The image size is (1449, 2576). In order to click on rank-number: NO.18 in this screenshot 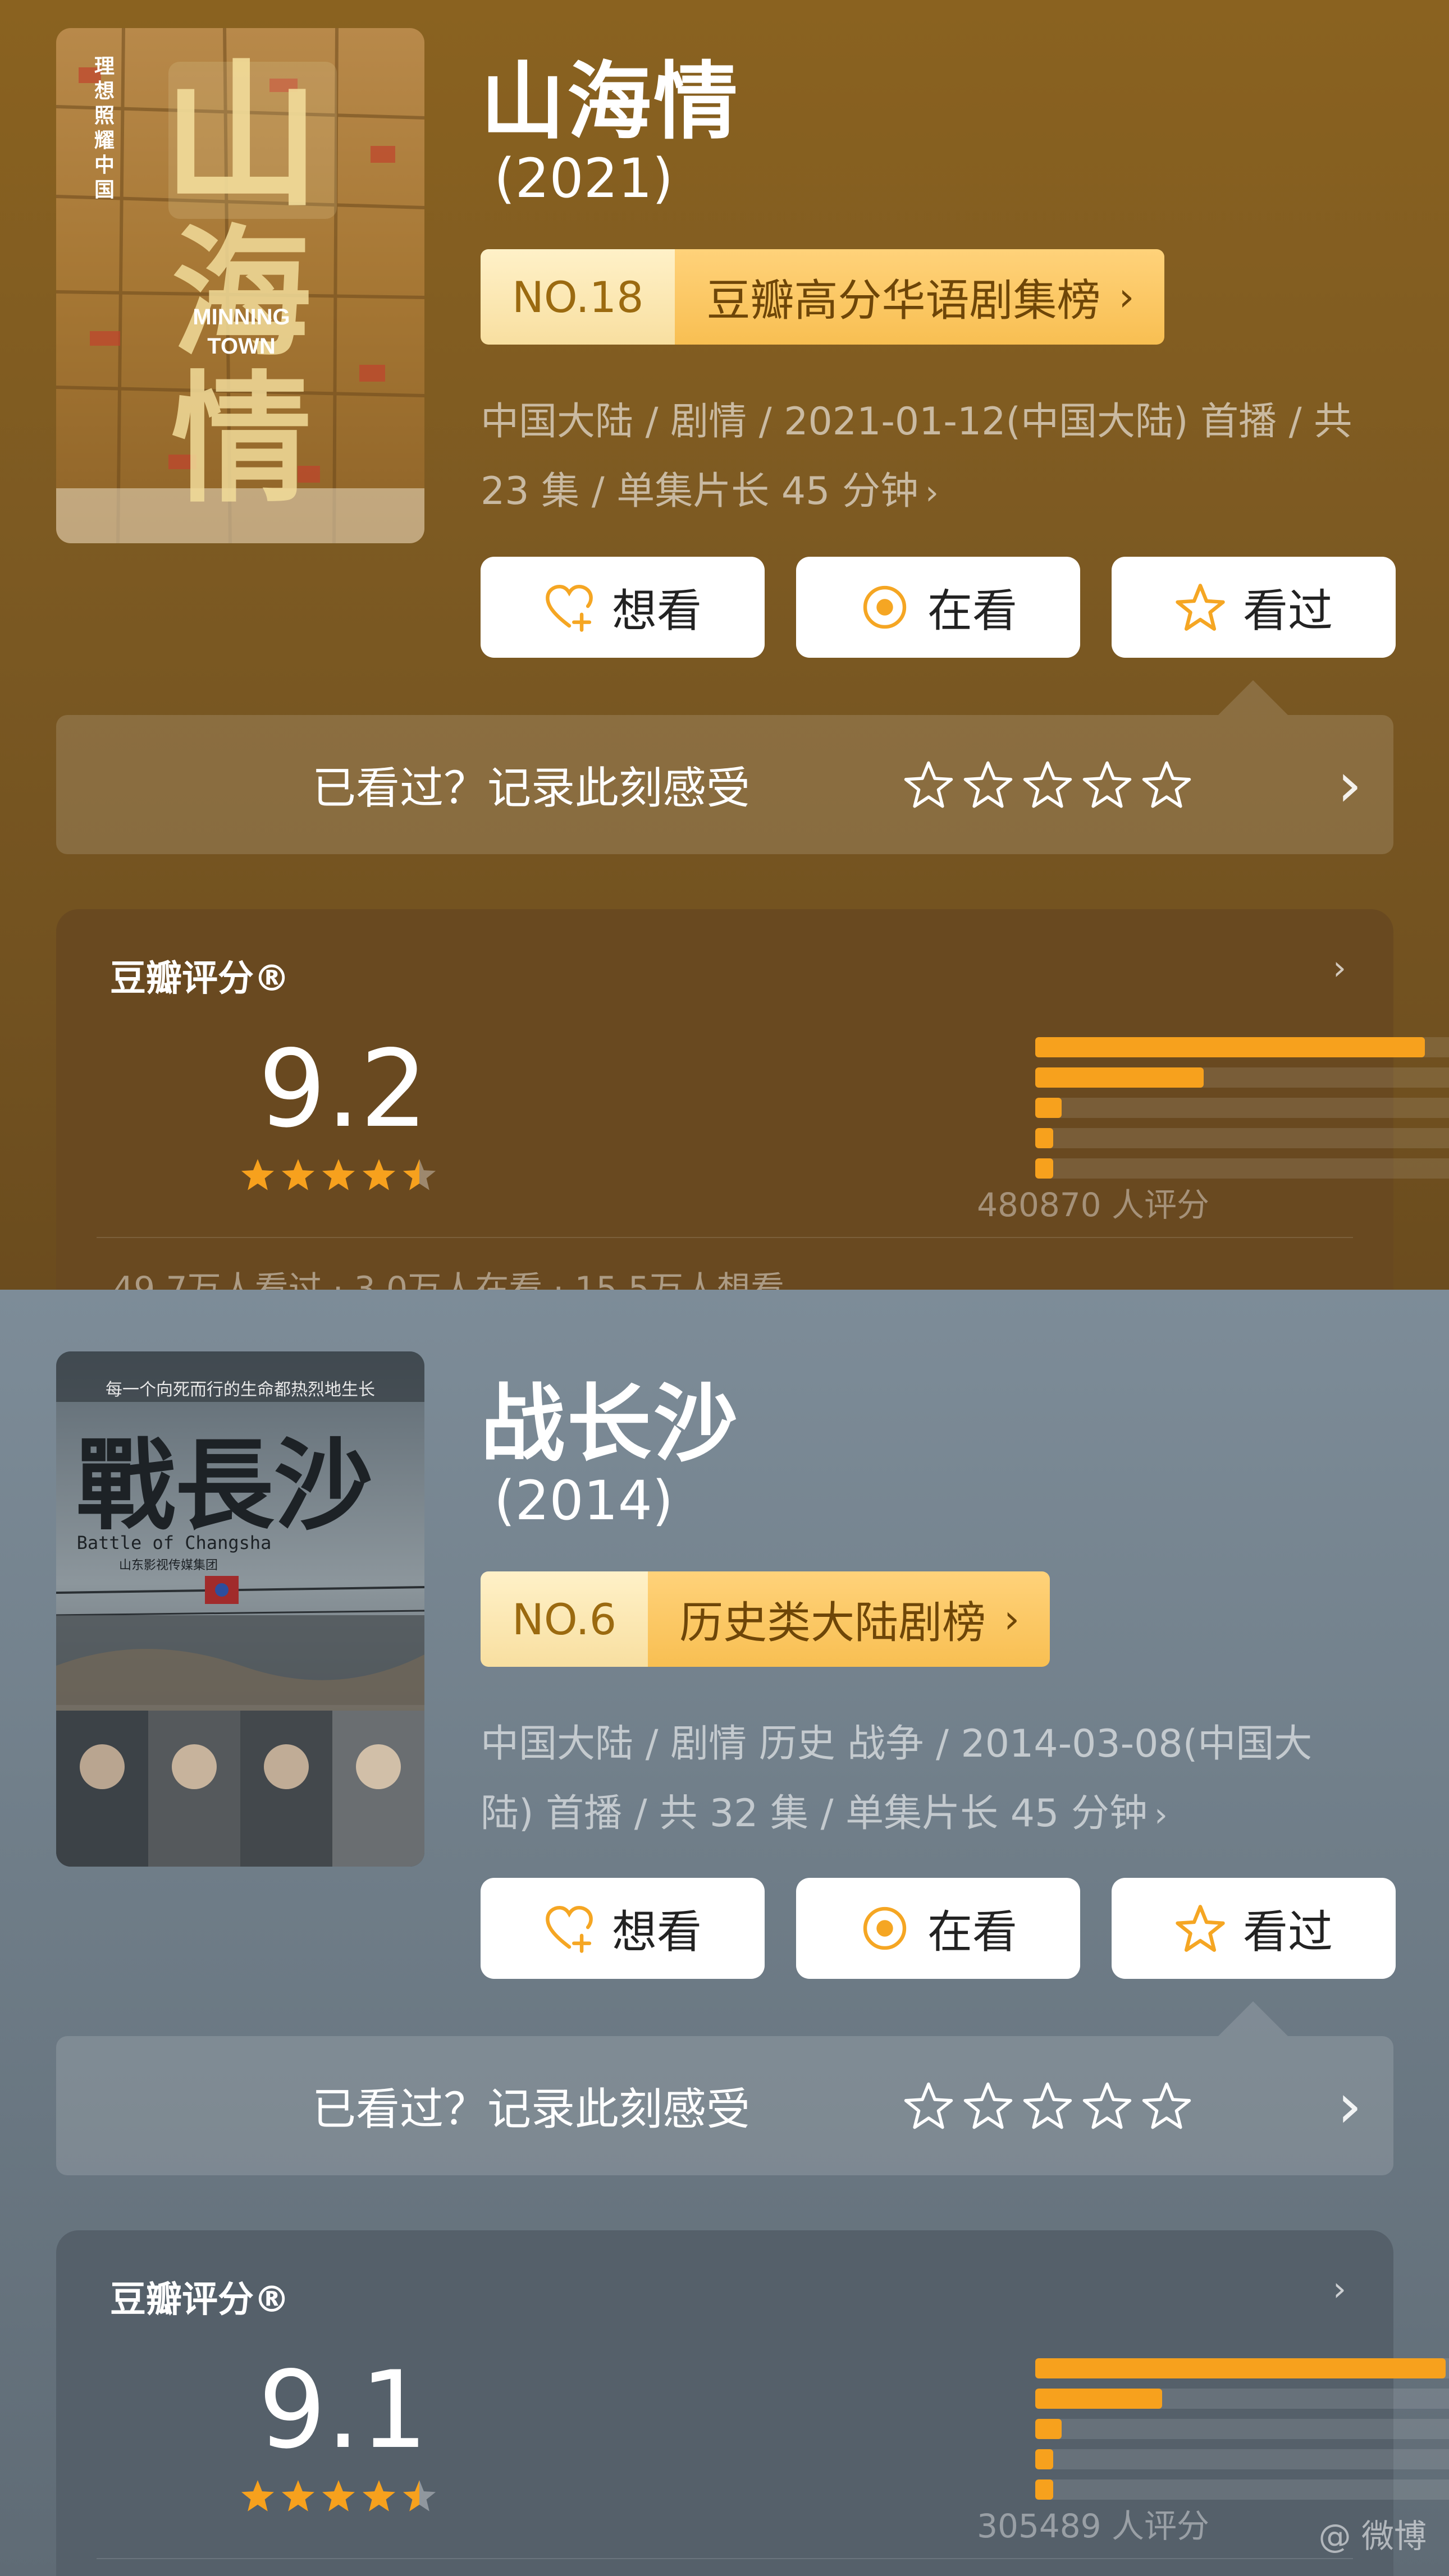, I will do `click(578, 297)`.